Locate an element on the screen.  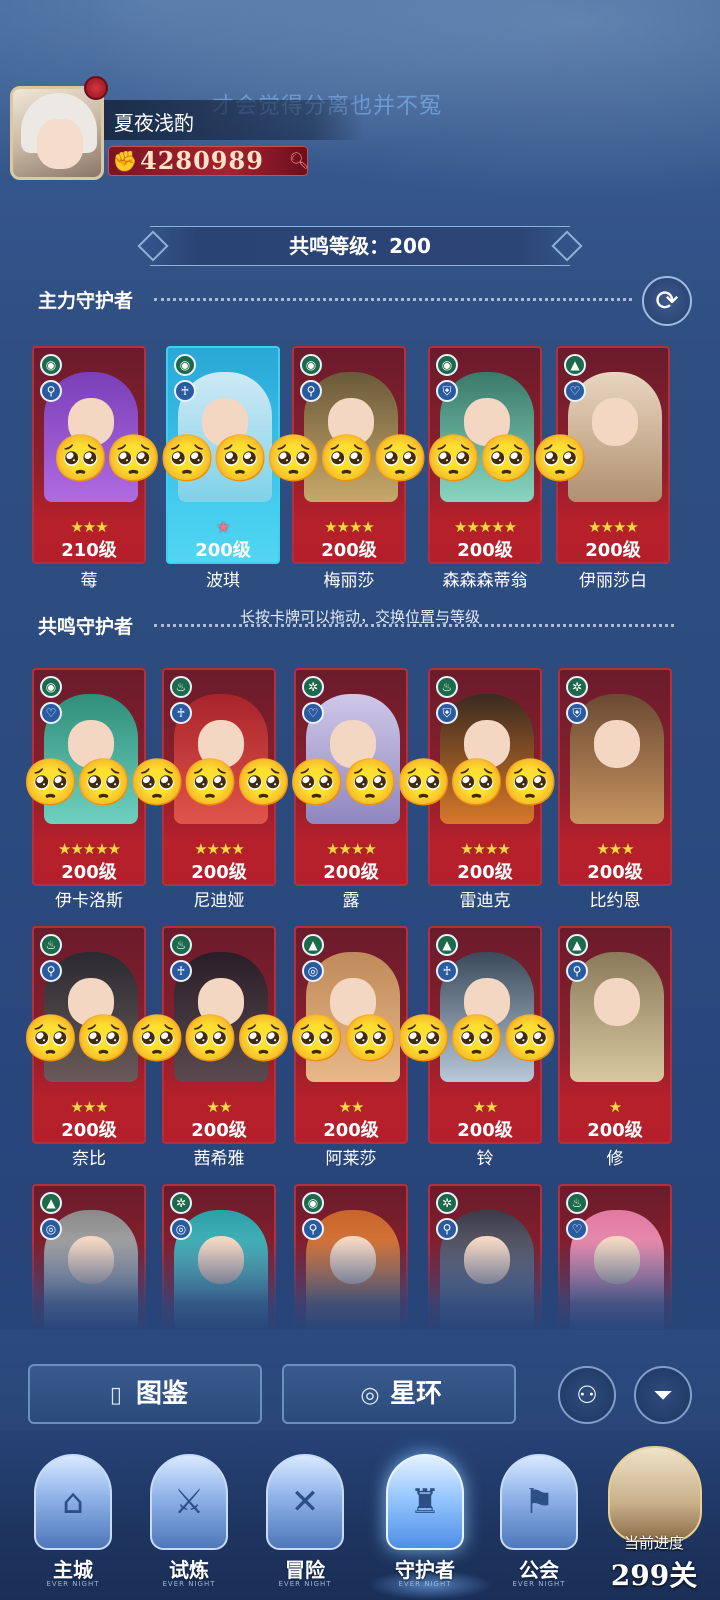
nav-guild: ⚑ 公会 EVER NIGHT is located at coordinates (539, 1521).